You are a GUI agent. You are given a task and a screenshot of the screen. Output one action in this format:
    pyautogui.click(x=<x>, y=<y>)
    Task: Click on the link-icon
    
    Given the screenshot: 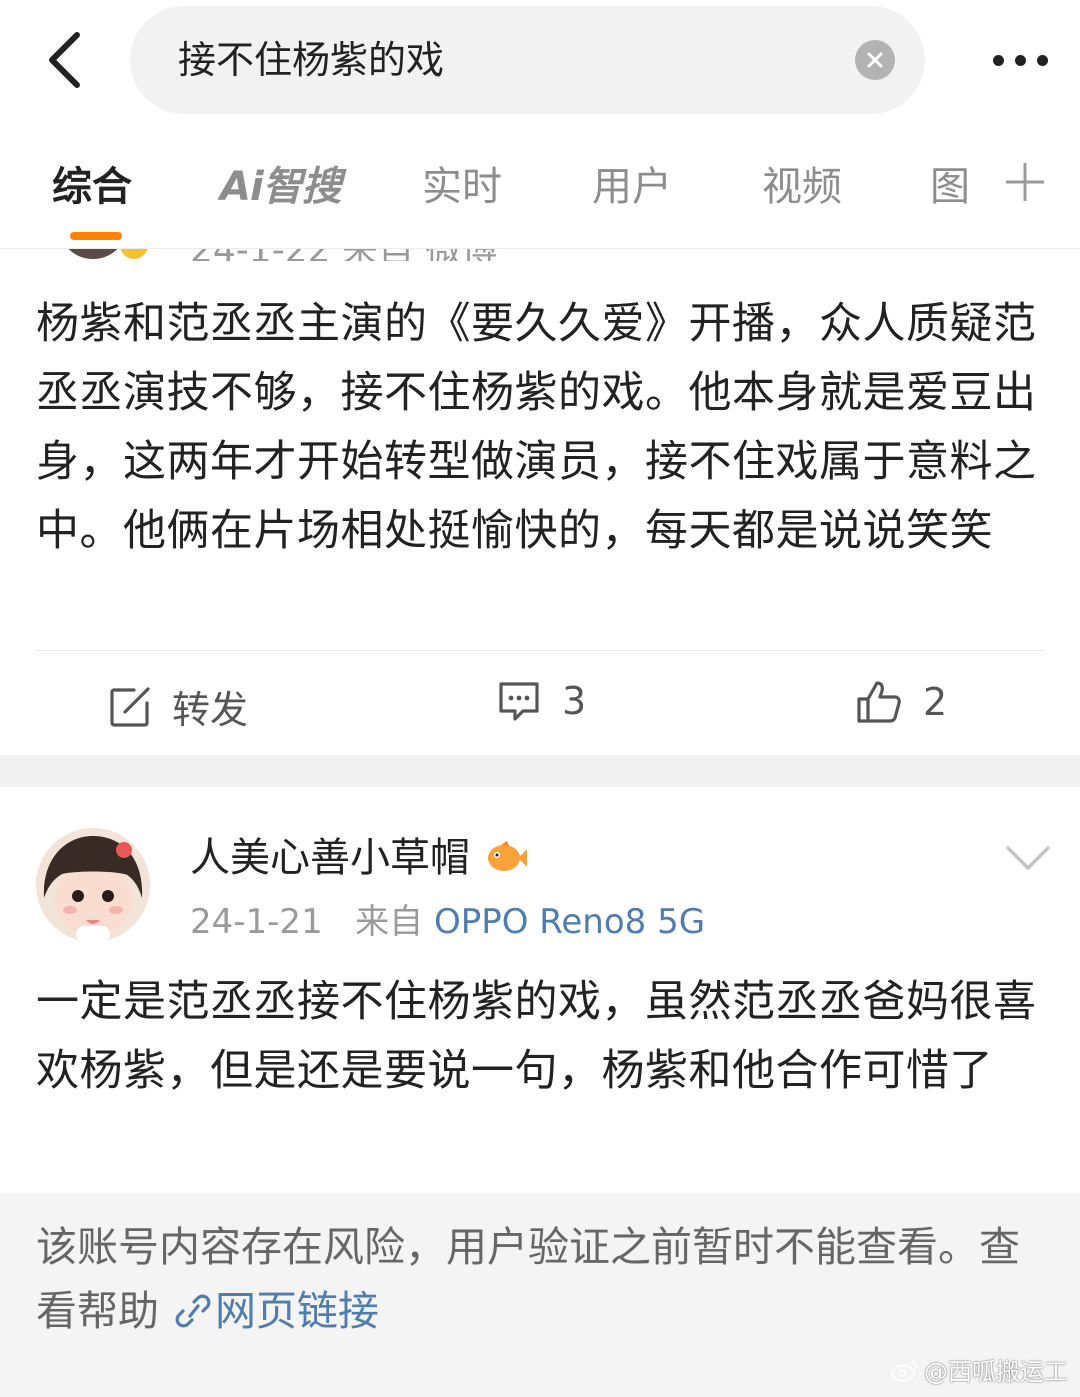 What is the action you would take?
    pyautogui.click(x=193, y=1311)
    